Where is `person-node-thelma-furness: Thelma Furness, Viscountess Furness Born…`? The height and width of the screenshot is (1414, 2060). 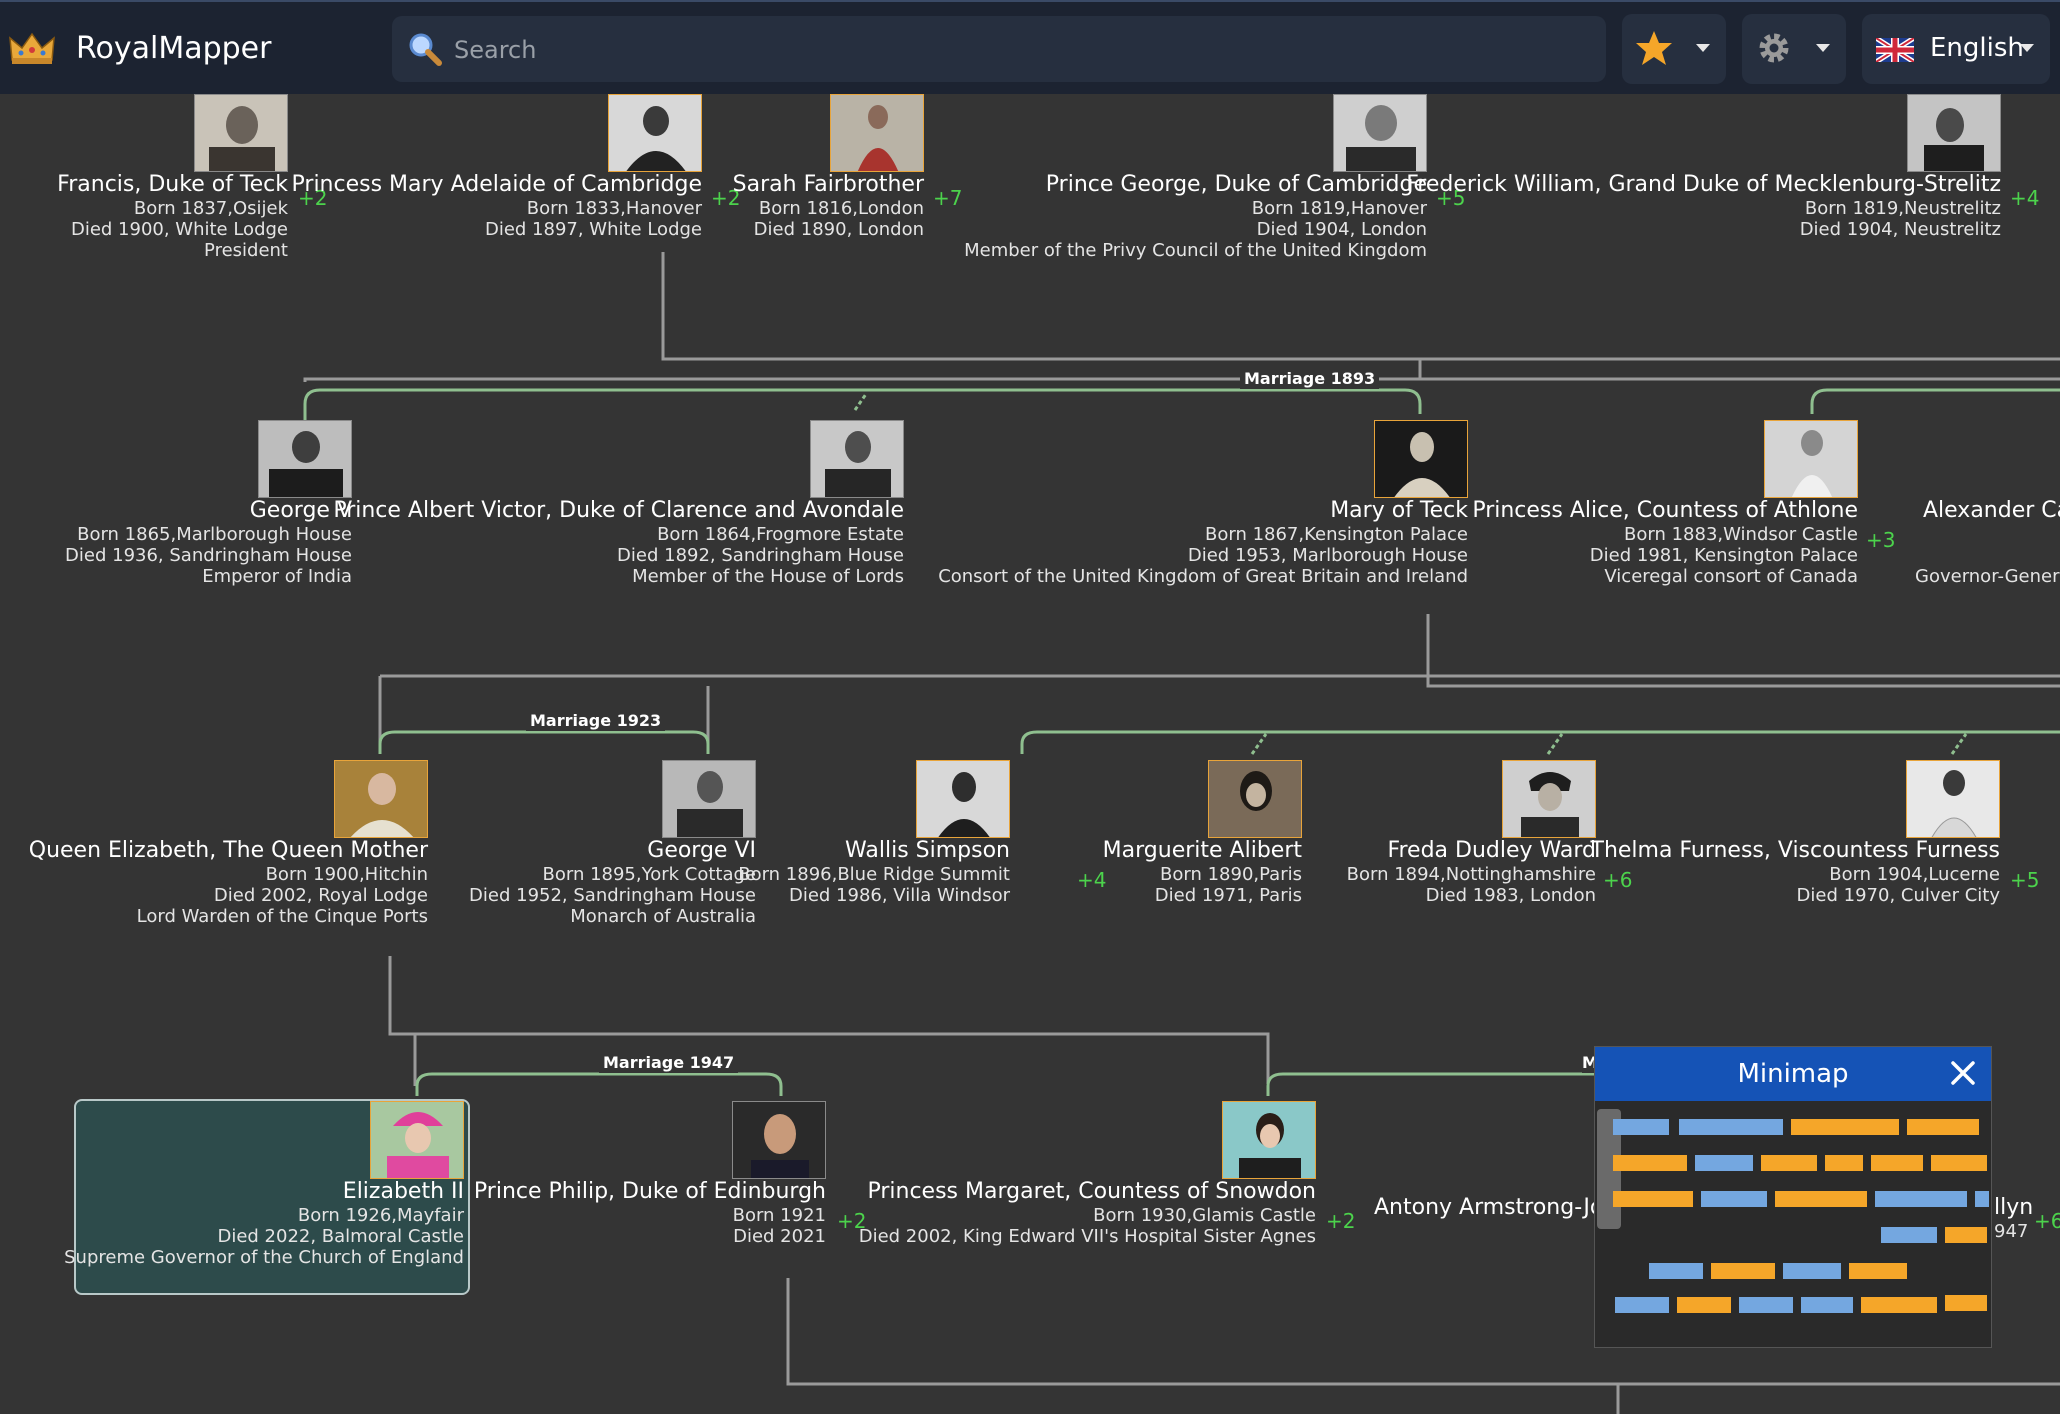 person-node-thelma-furness: Thelma Furness, Viscountess Furness Born… is located at coordinates (1795, 833).